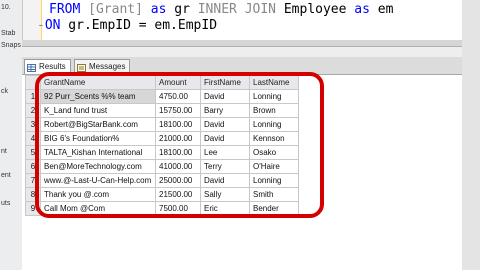 This screenshot has height=270, width=480. I want to click on explorer-fragment: nt, so click(4, 151).